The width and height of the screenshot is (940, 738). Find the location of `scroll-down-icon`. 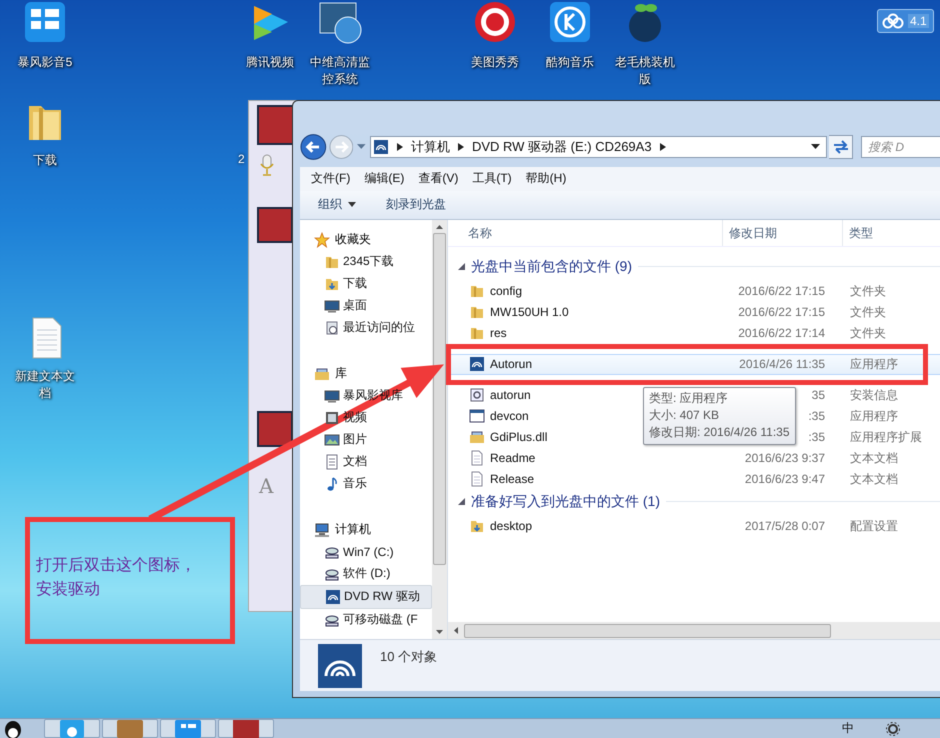

scroll-down-icon is located at coordinates (439, 632).